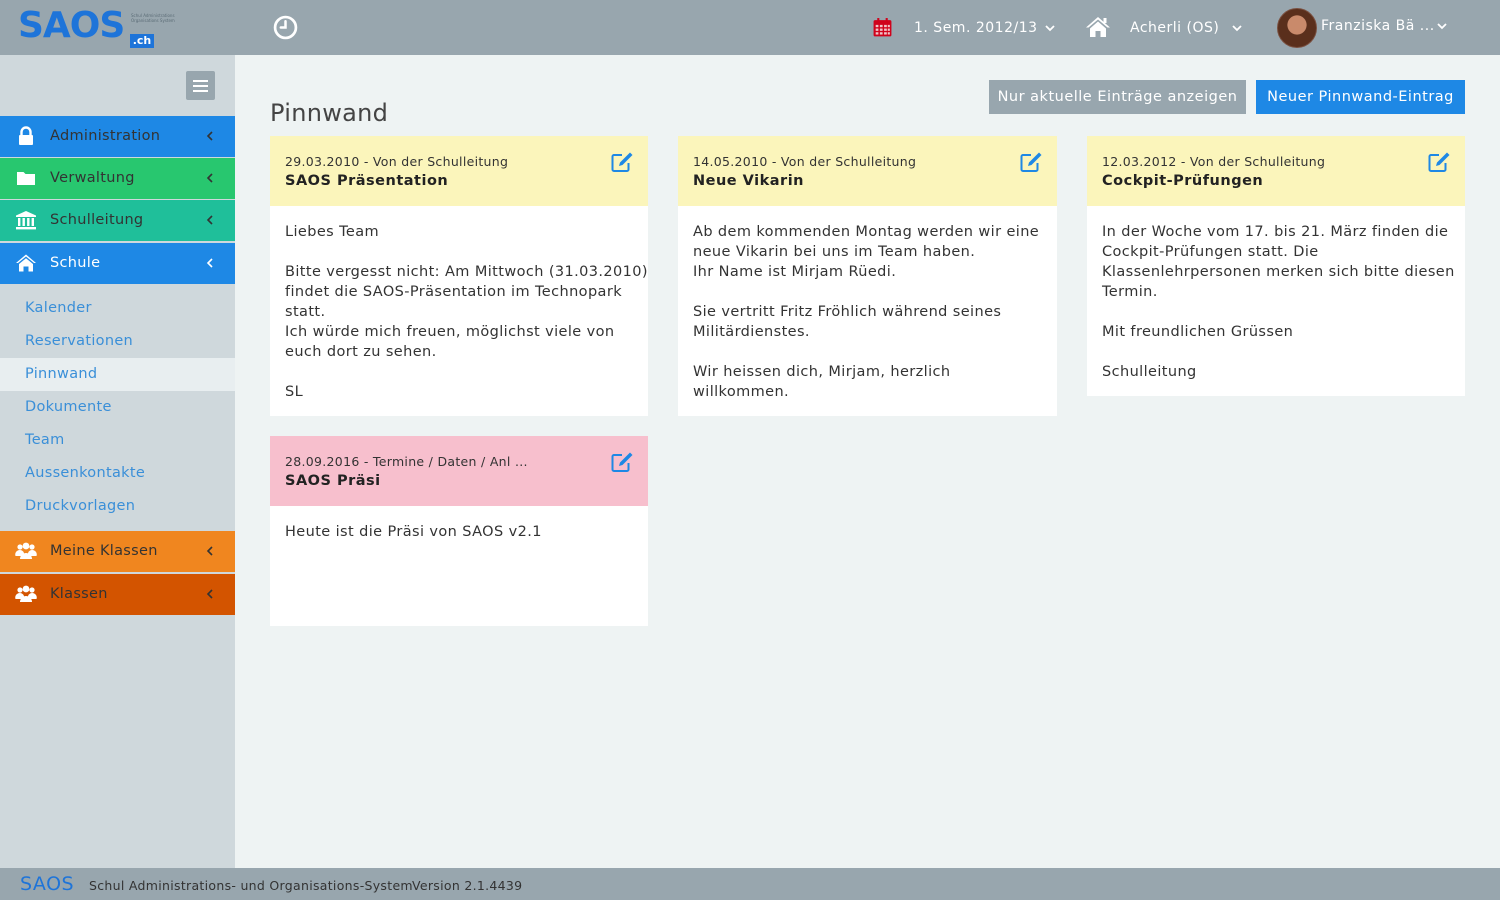 Image resolution: width=1500 pixels, height=900 pixels. What do you see at coordinates (822, 372) in the screenshot?
I see `card-text-line: Wir heissen dich, Mirjam, herzlich` at bounding box center [822, 372].